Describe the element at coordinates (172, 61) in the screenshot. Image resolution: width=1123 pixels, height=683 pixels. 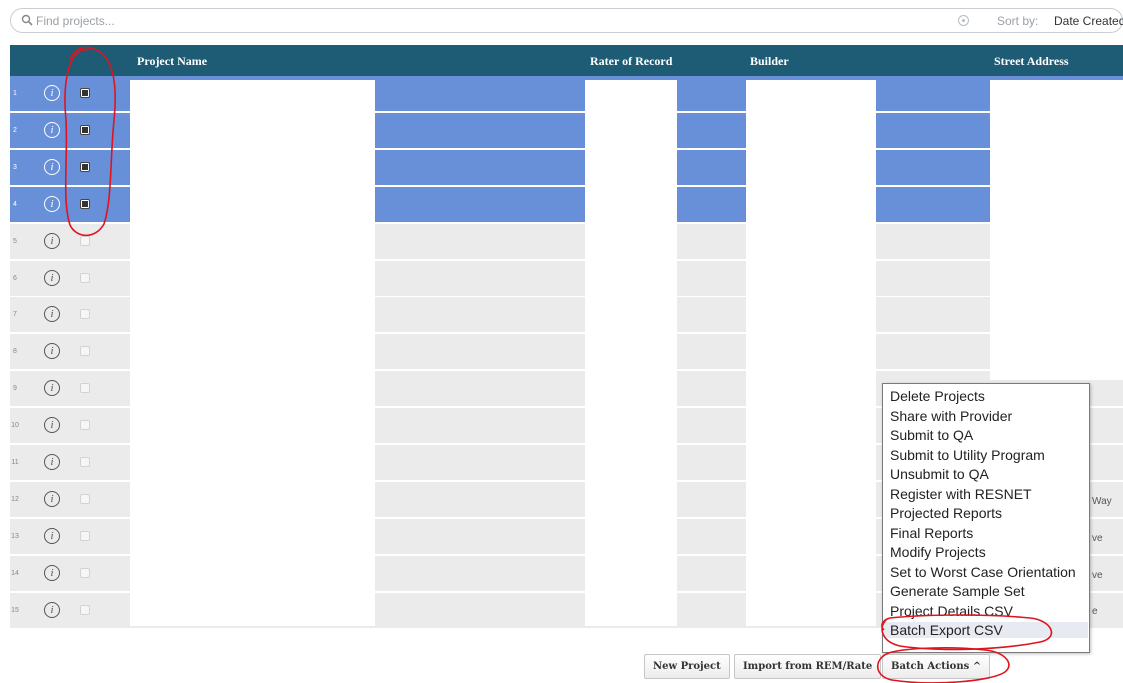
I see `column-header-project-name: Project Name` at that location.